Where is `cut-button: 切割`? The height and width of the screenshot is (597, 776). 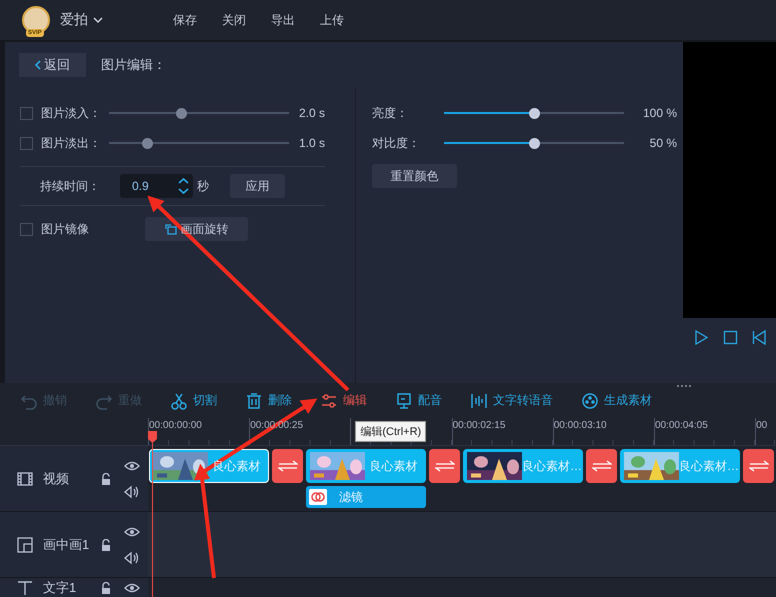 cut-button: 切割 is located at coordinates (193, 401).